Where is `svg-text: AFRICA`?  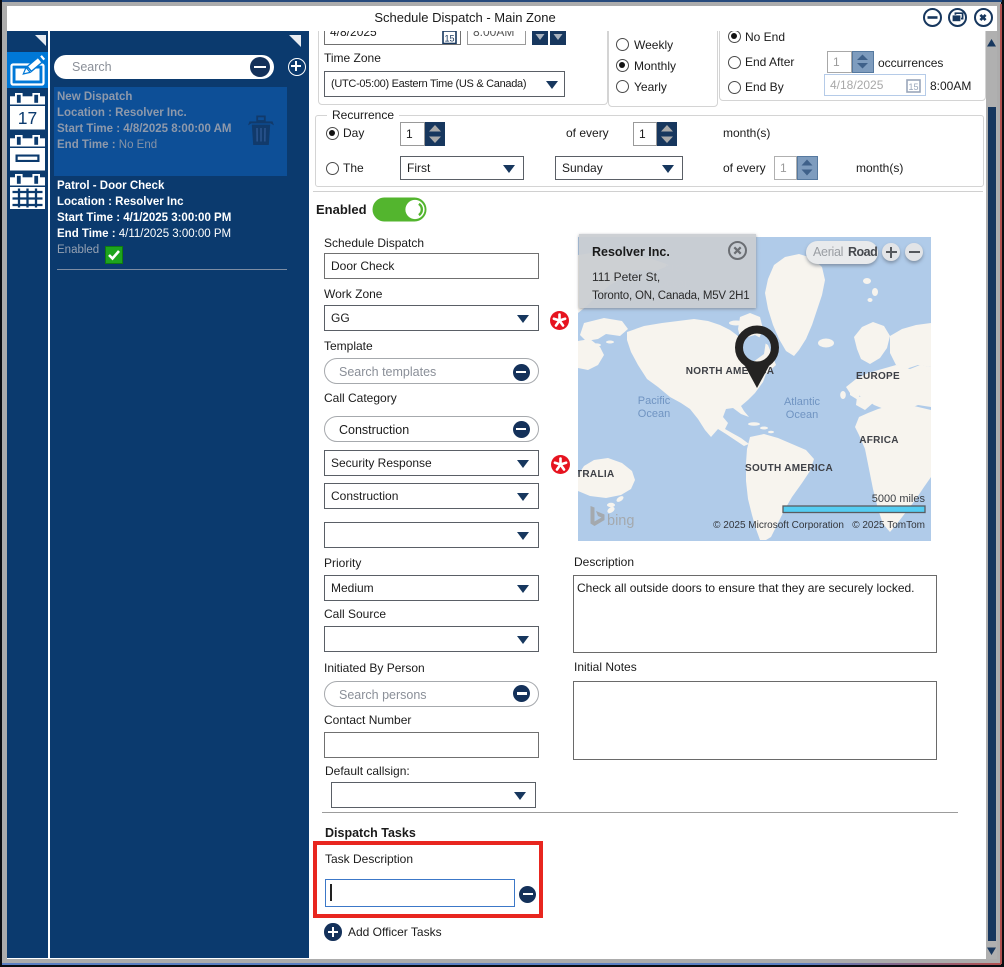
svg-text: AFRICA is located at coordinates (879, 440).